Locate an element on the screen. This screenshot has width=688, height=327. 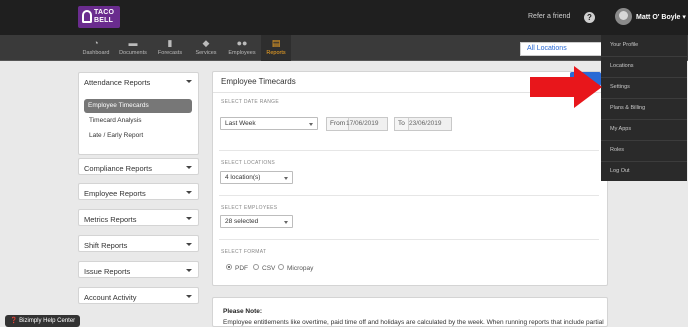
from-date-field: From 17/06/2019 is located at coordinates (357, 124).